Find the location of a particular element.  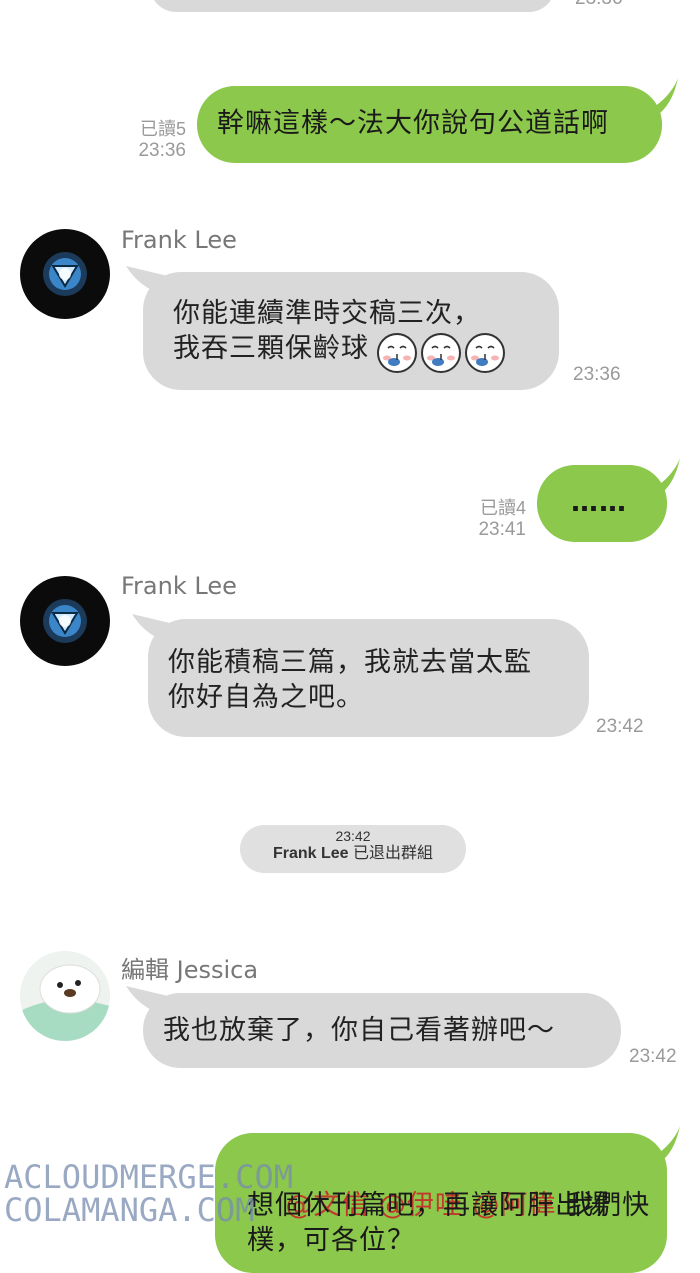

received-message-bubble: 我也放棄了，你自己看著辦吧～ is located at coordinates (382, 1030).